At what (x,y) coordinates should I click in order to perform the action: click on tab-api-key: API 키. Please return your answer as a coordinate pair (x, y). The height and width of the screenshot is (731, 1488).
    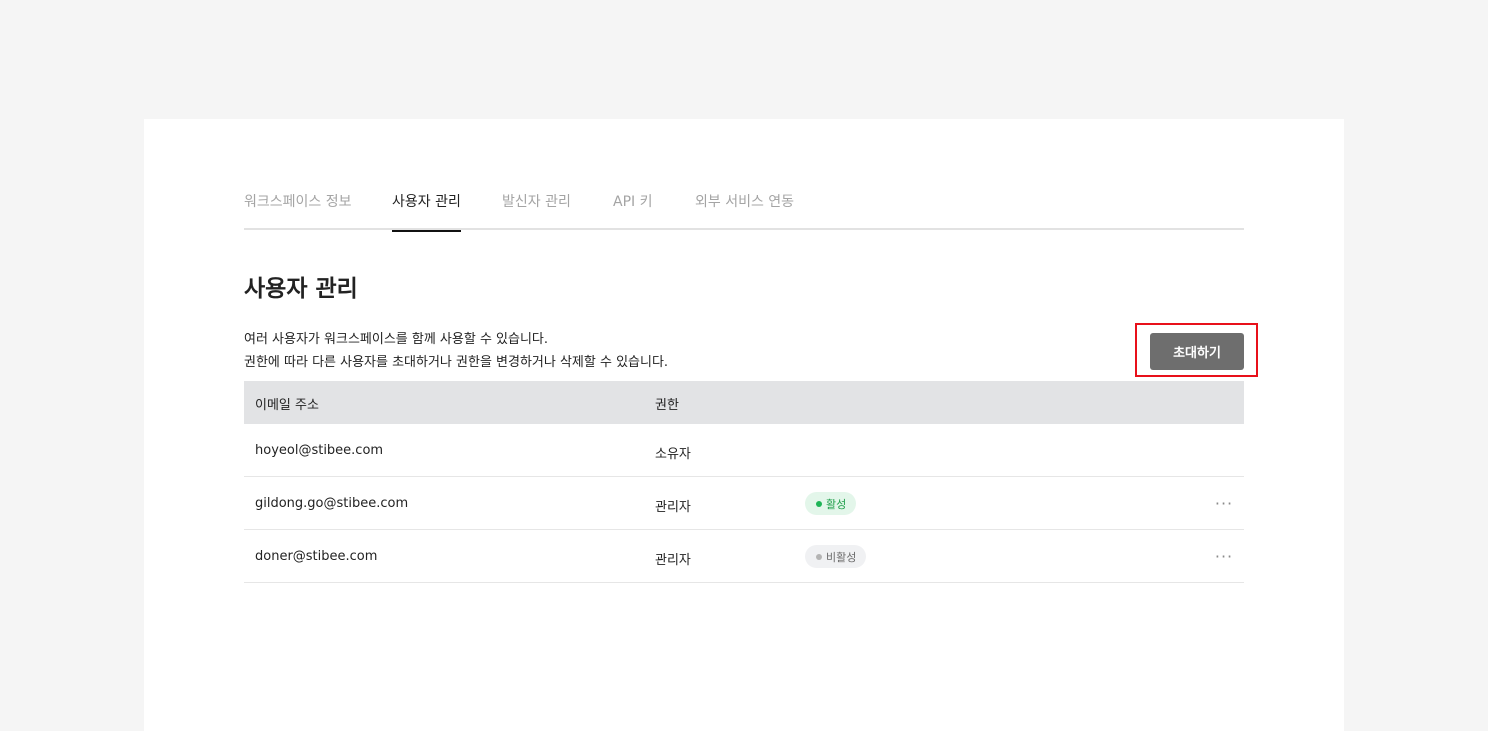
    Looking at the image, I should click on (632, 210).